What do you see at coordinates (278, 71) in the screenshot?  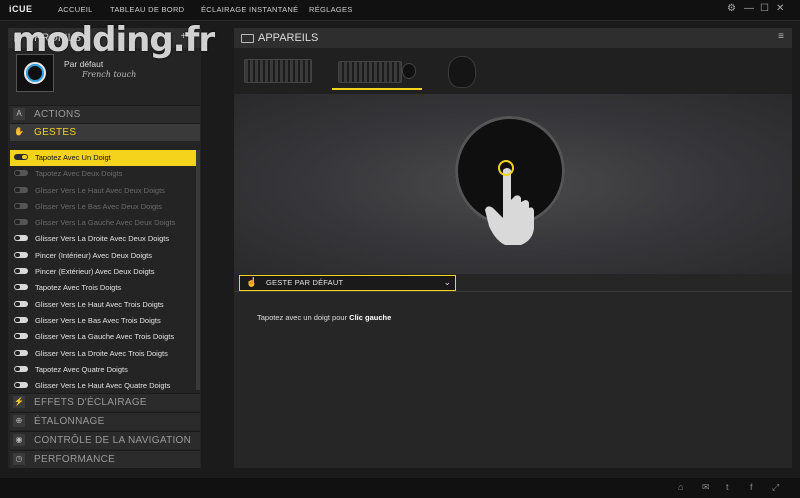 I see `device-keyboard` at bounding box center [278, 71].